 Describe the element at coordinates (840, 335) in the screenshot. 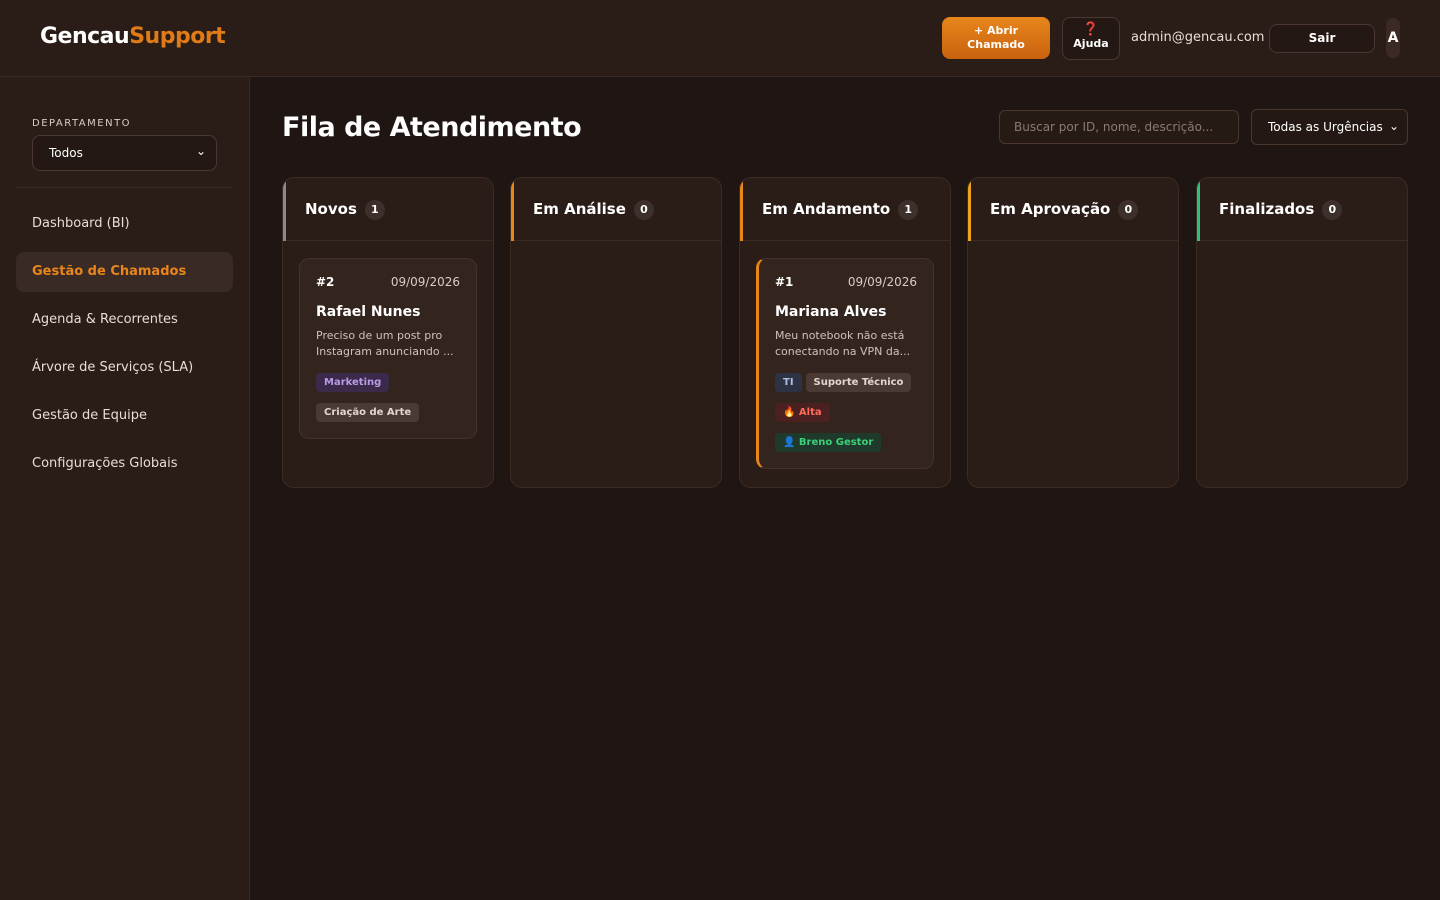

I see `ticket-description-line1: Meu notebook não está` at that location.